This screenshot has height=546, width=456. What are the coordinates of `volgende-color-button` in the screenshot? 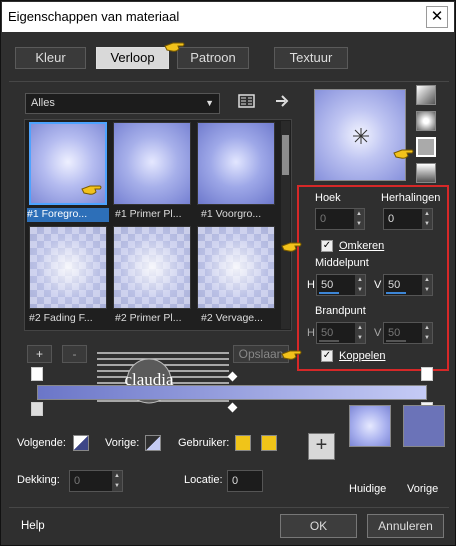 It's located at (81, 443).